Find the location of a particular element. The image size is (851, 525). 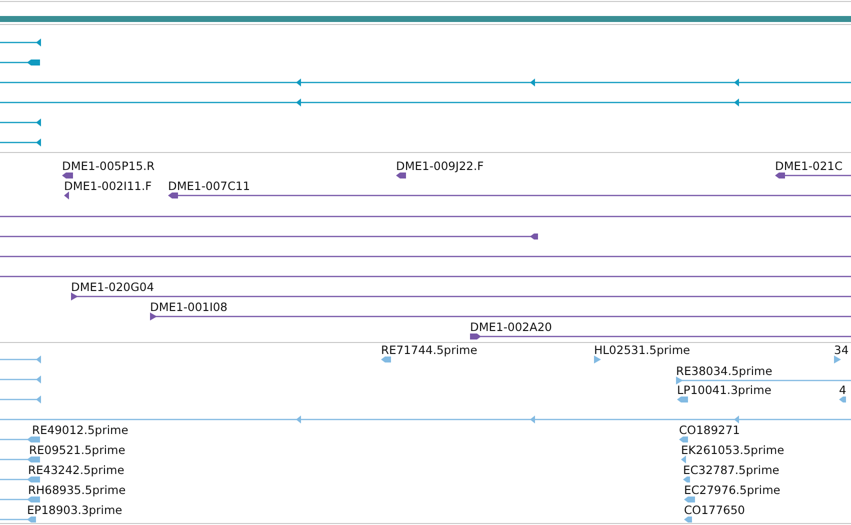

feature-label: CO177650 is located at coordinates (714, 510).